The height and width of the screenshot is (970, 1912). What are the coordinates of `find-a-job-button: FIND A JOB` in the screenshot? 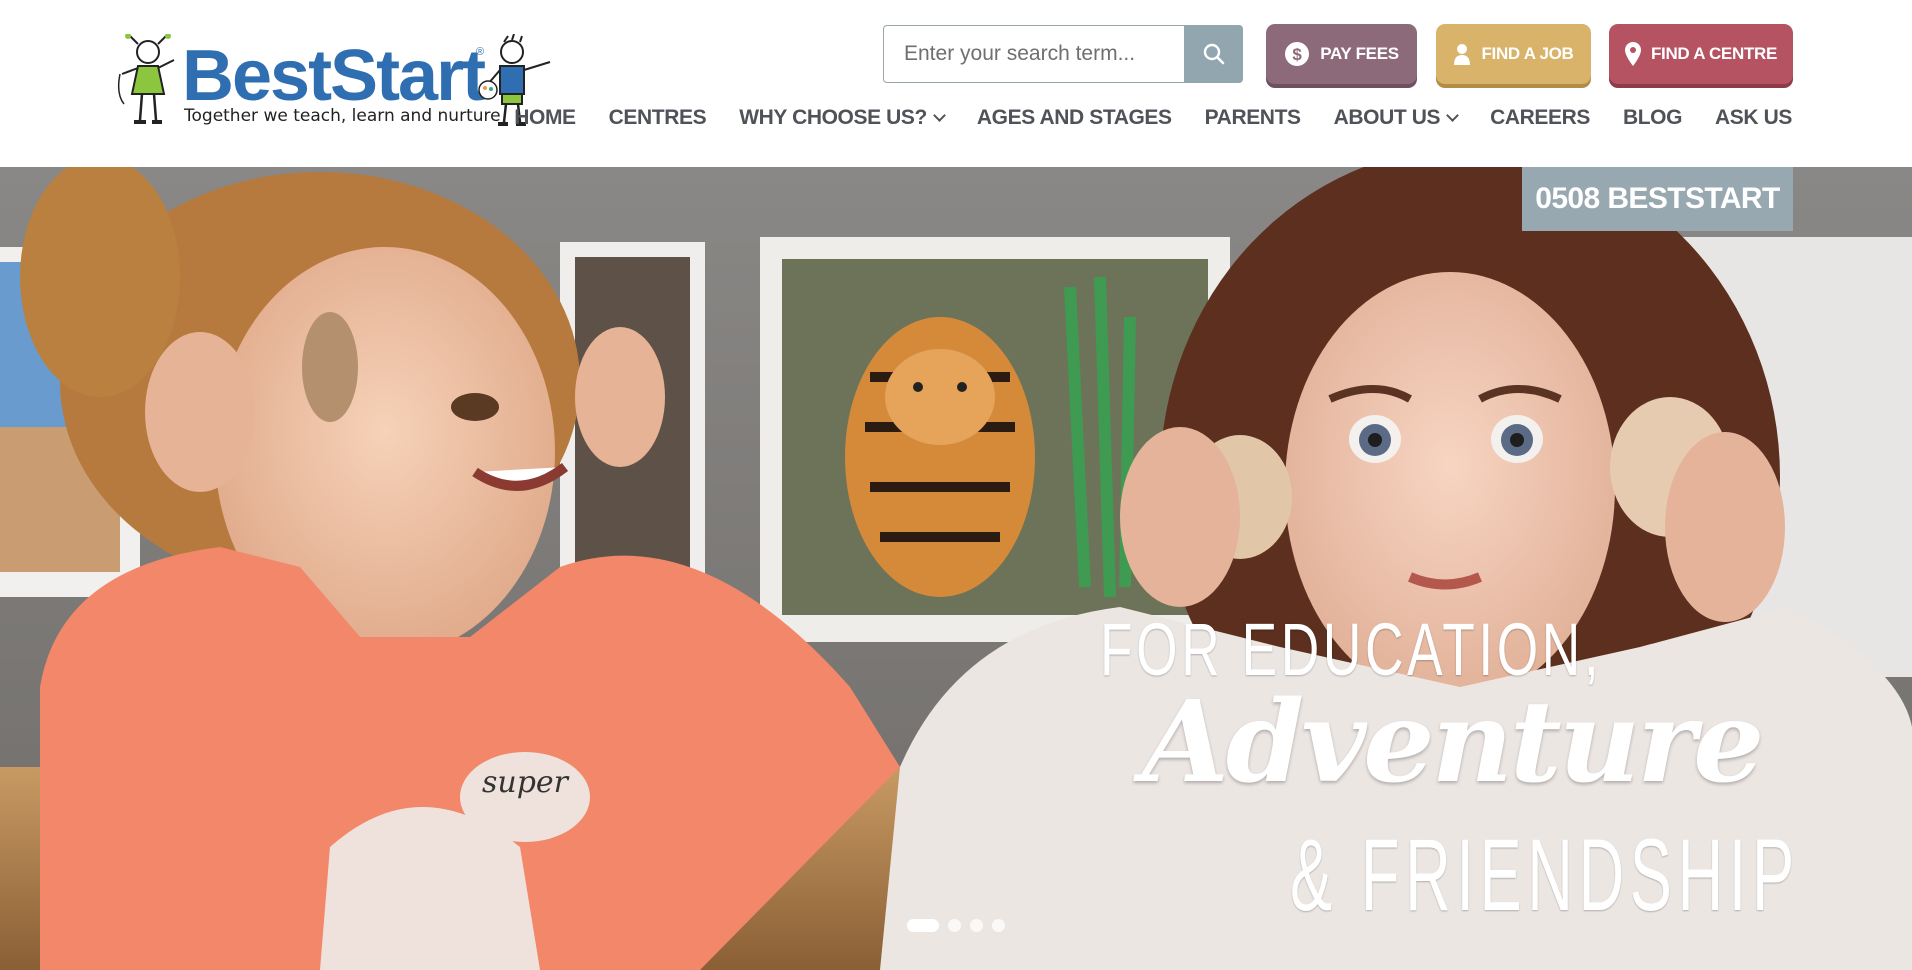 It's located at (1513, 54).